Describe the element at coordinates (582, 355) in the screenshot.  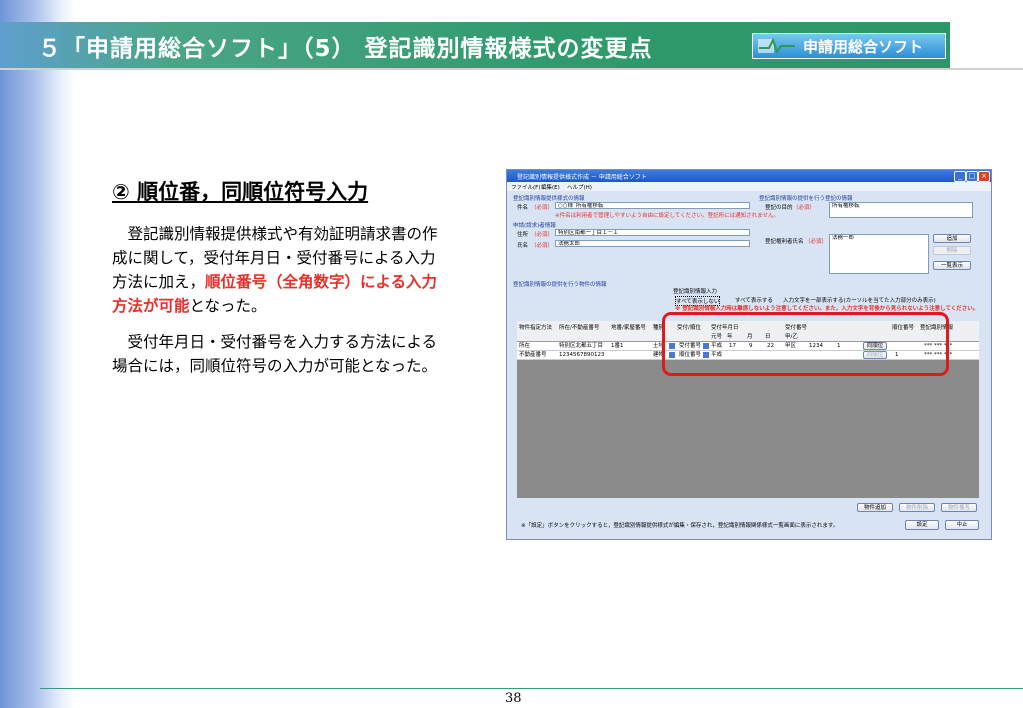
I see `cell-location: 1234567890123` at that location.